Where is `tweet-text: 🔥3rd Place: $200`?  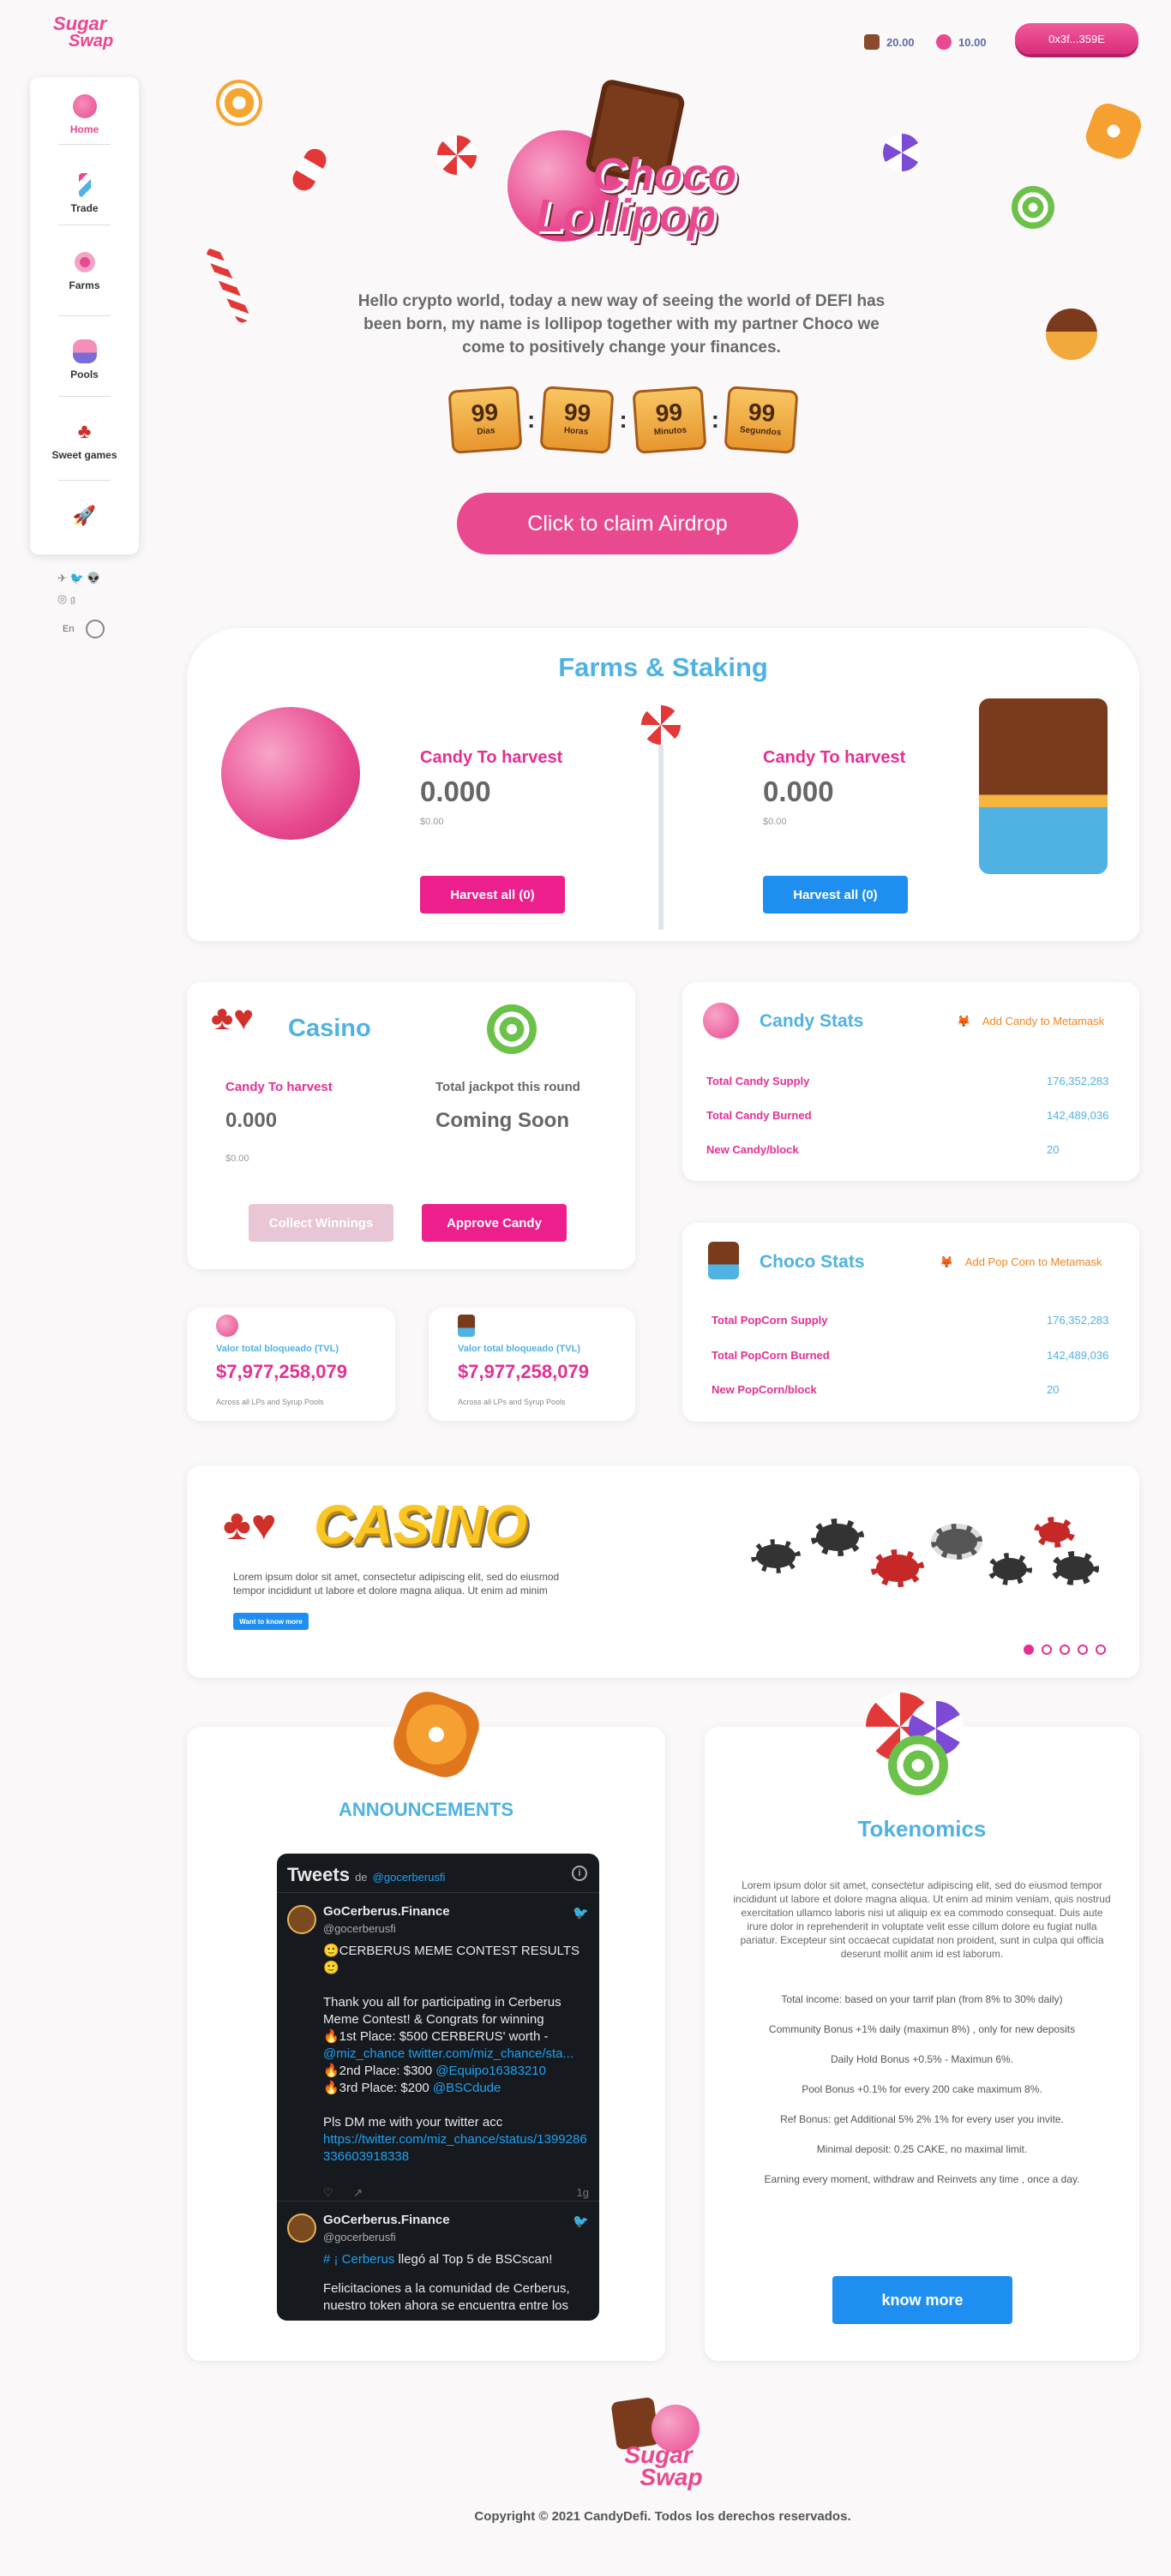
tweet-text: 🔥3rd Place: $200 is located at coordinates (376, 2088).